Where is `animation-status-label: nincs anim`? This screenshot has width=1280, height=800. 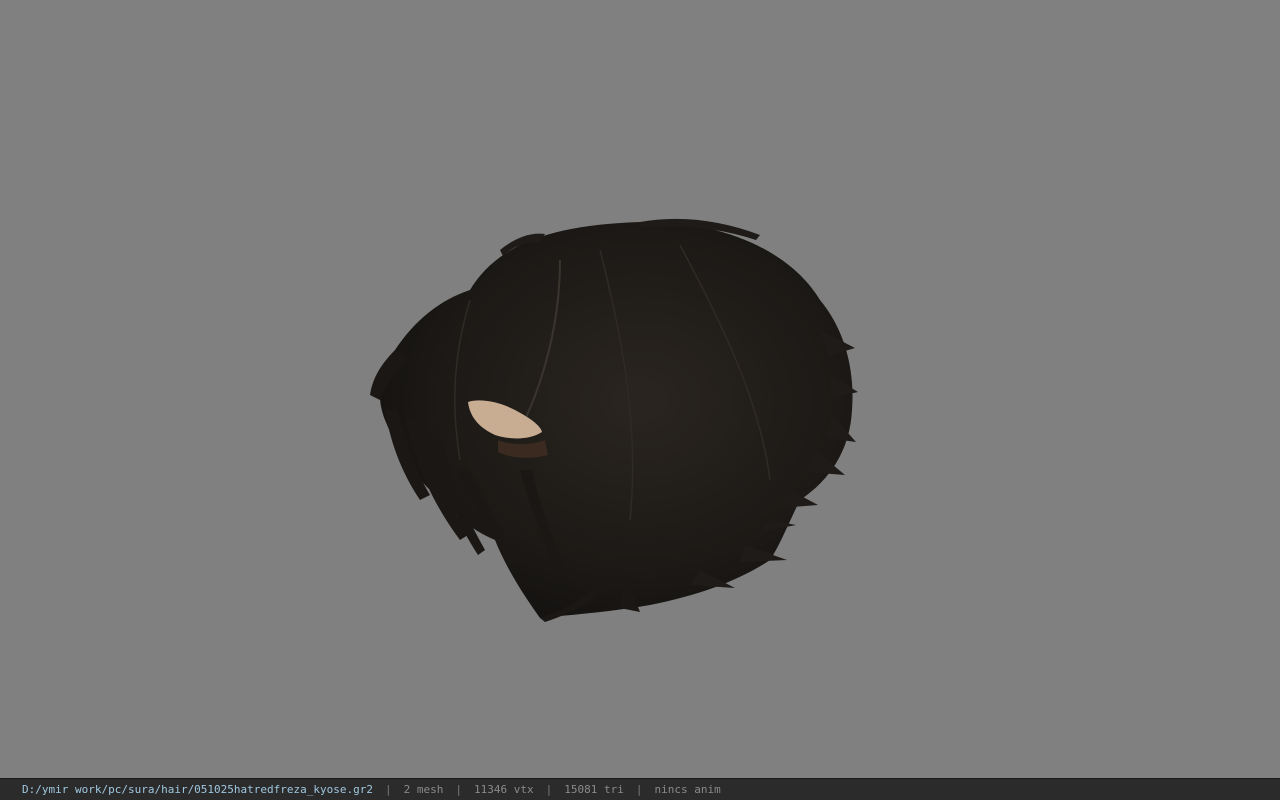
animation-status-label: nincs anim is located at coordinates (687, 789).